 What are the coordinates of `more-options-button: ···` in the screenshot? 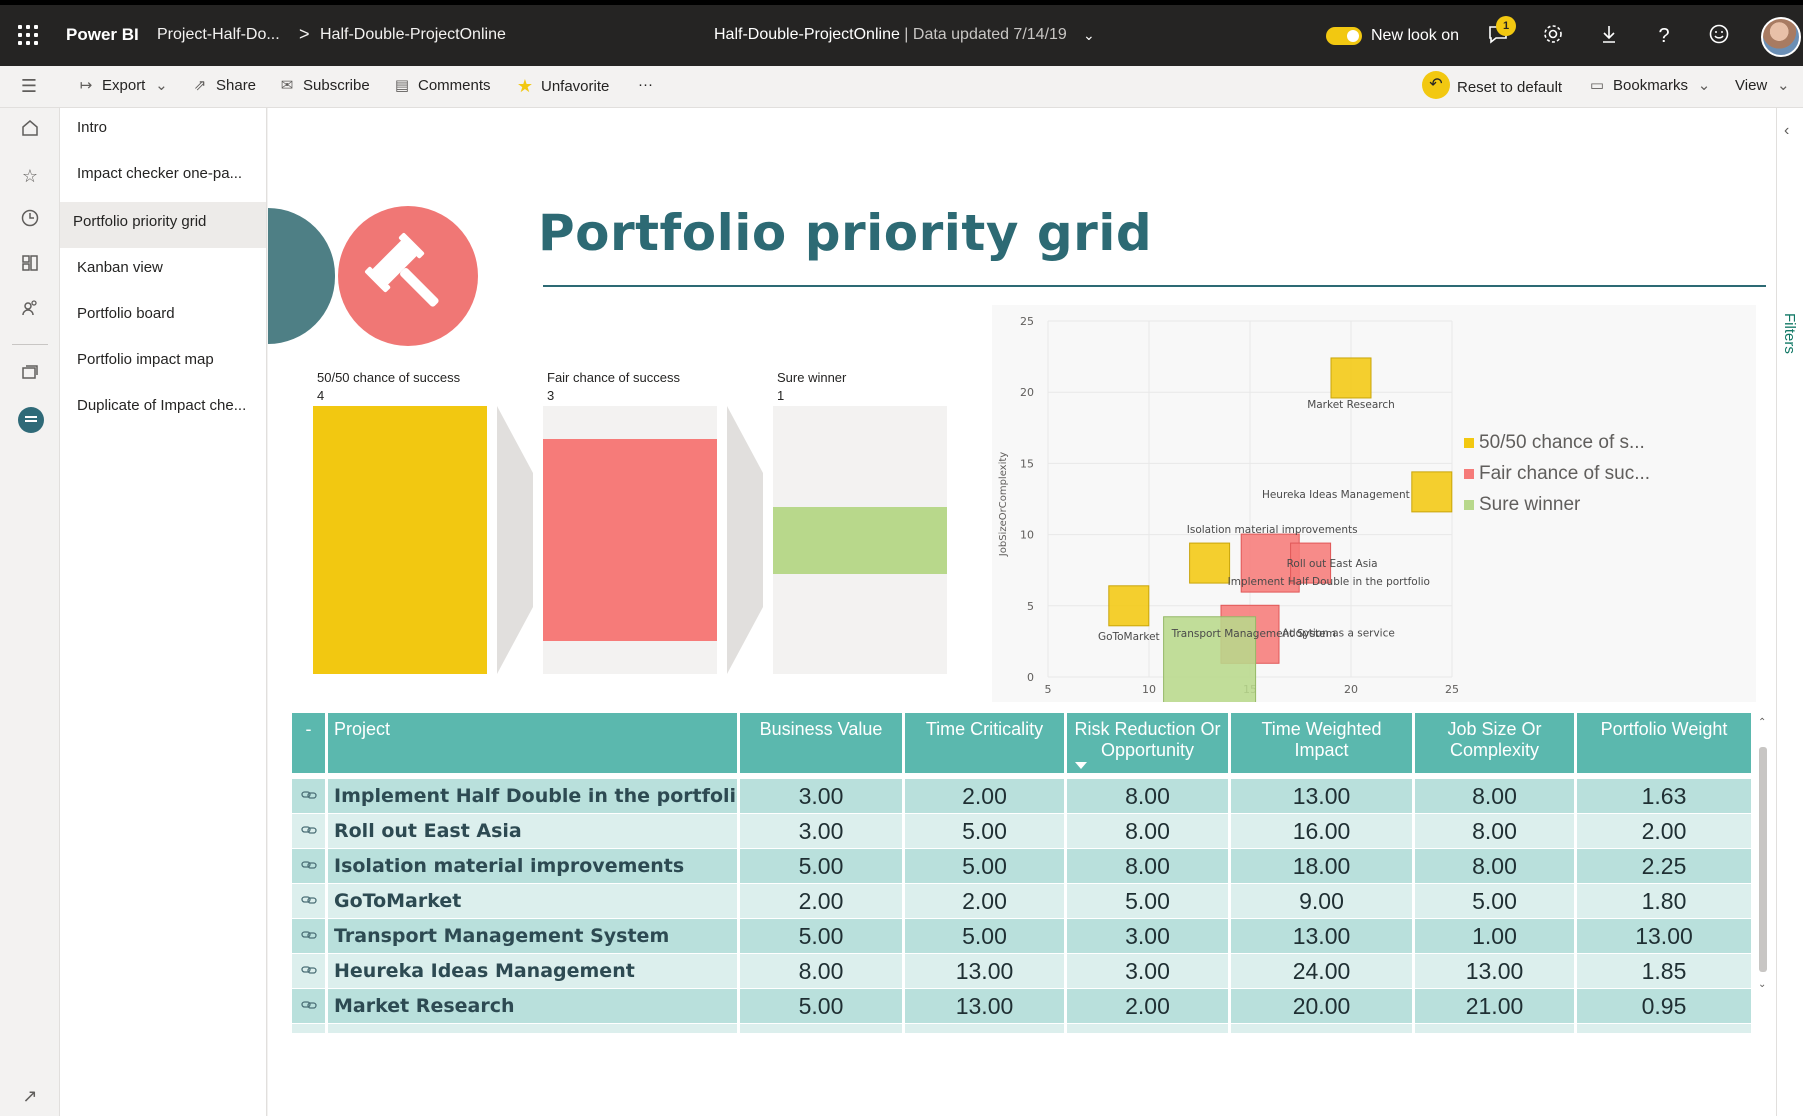 It's located at (645, 84).